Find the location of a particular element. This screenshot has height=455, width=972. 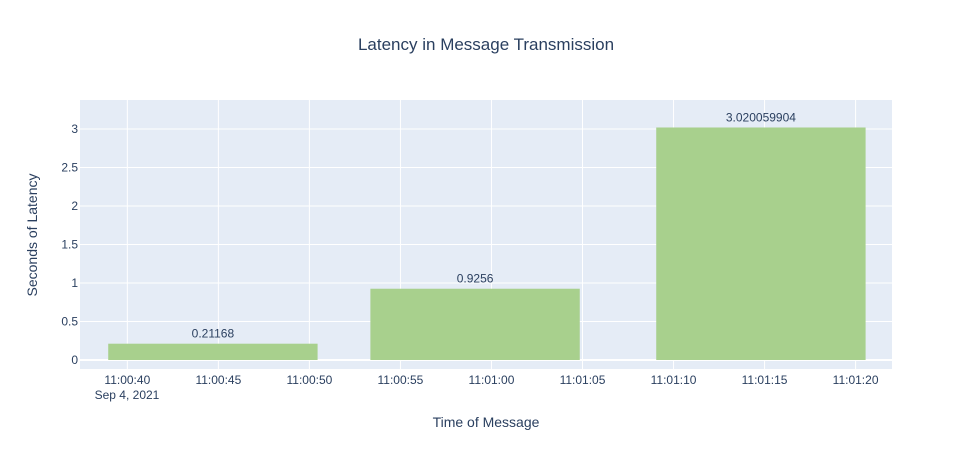

y-tick-label: 0.5 is located at coordinates (69, 321).